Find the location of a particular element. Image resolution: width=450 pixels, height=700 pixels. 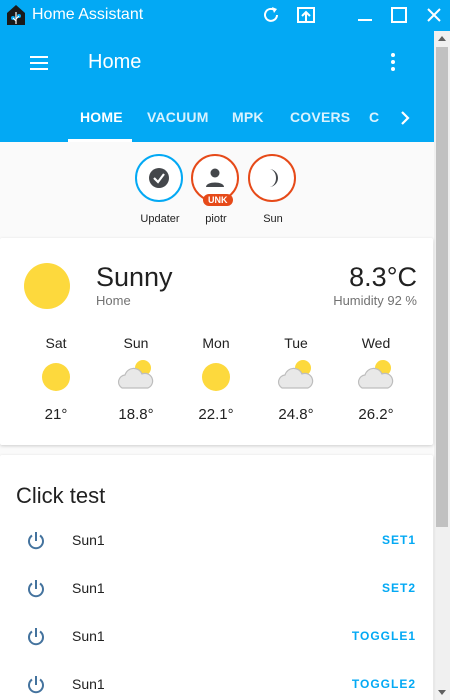

maximize-icon is located at coordinates (399, 15).